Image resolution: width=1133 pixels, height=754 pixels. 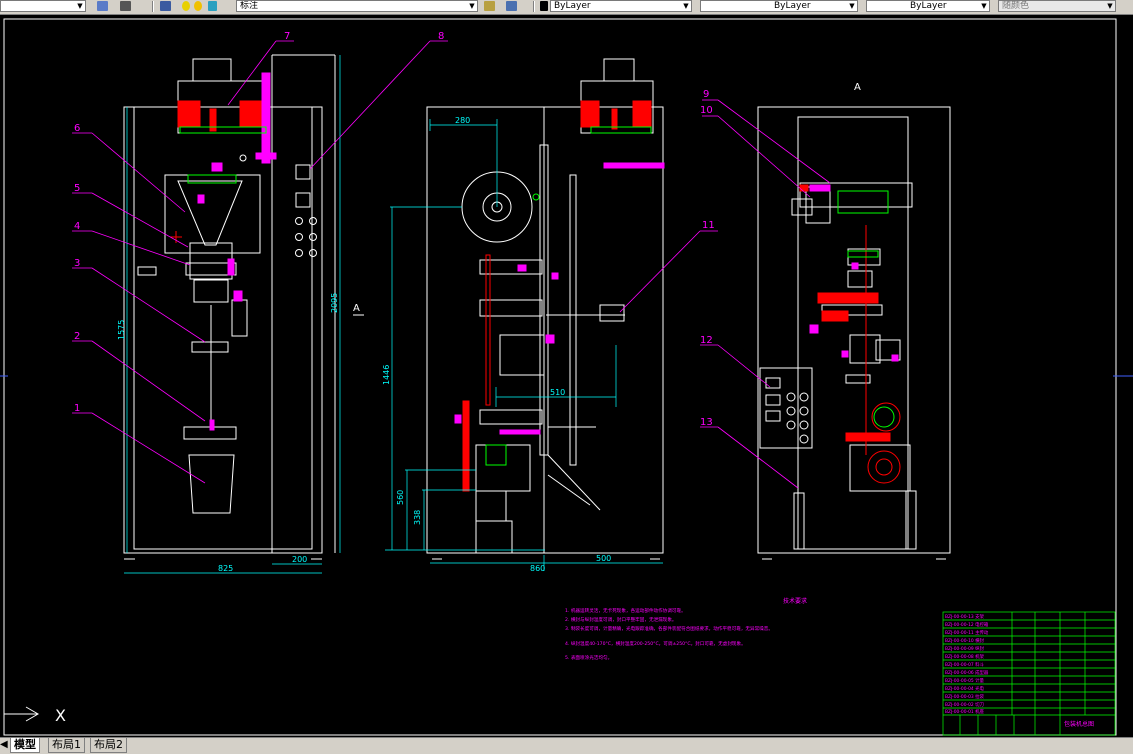 What do you see at coordinates (4, 745) in the screenshot?
I see `tab-scroll-arrow: ◀` at bounding box center [4, 745].